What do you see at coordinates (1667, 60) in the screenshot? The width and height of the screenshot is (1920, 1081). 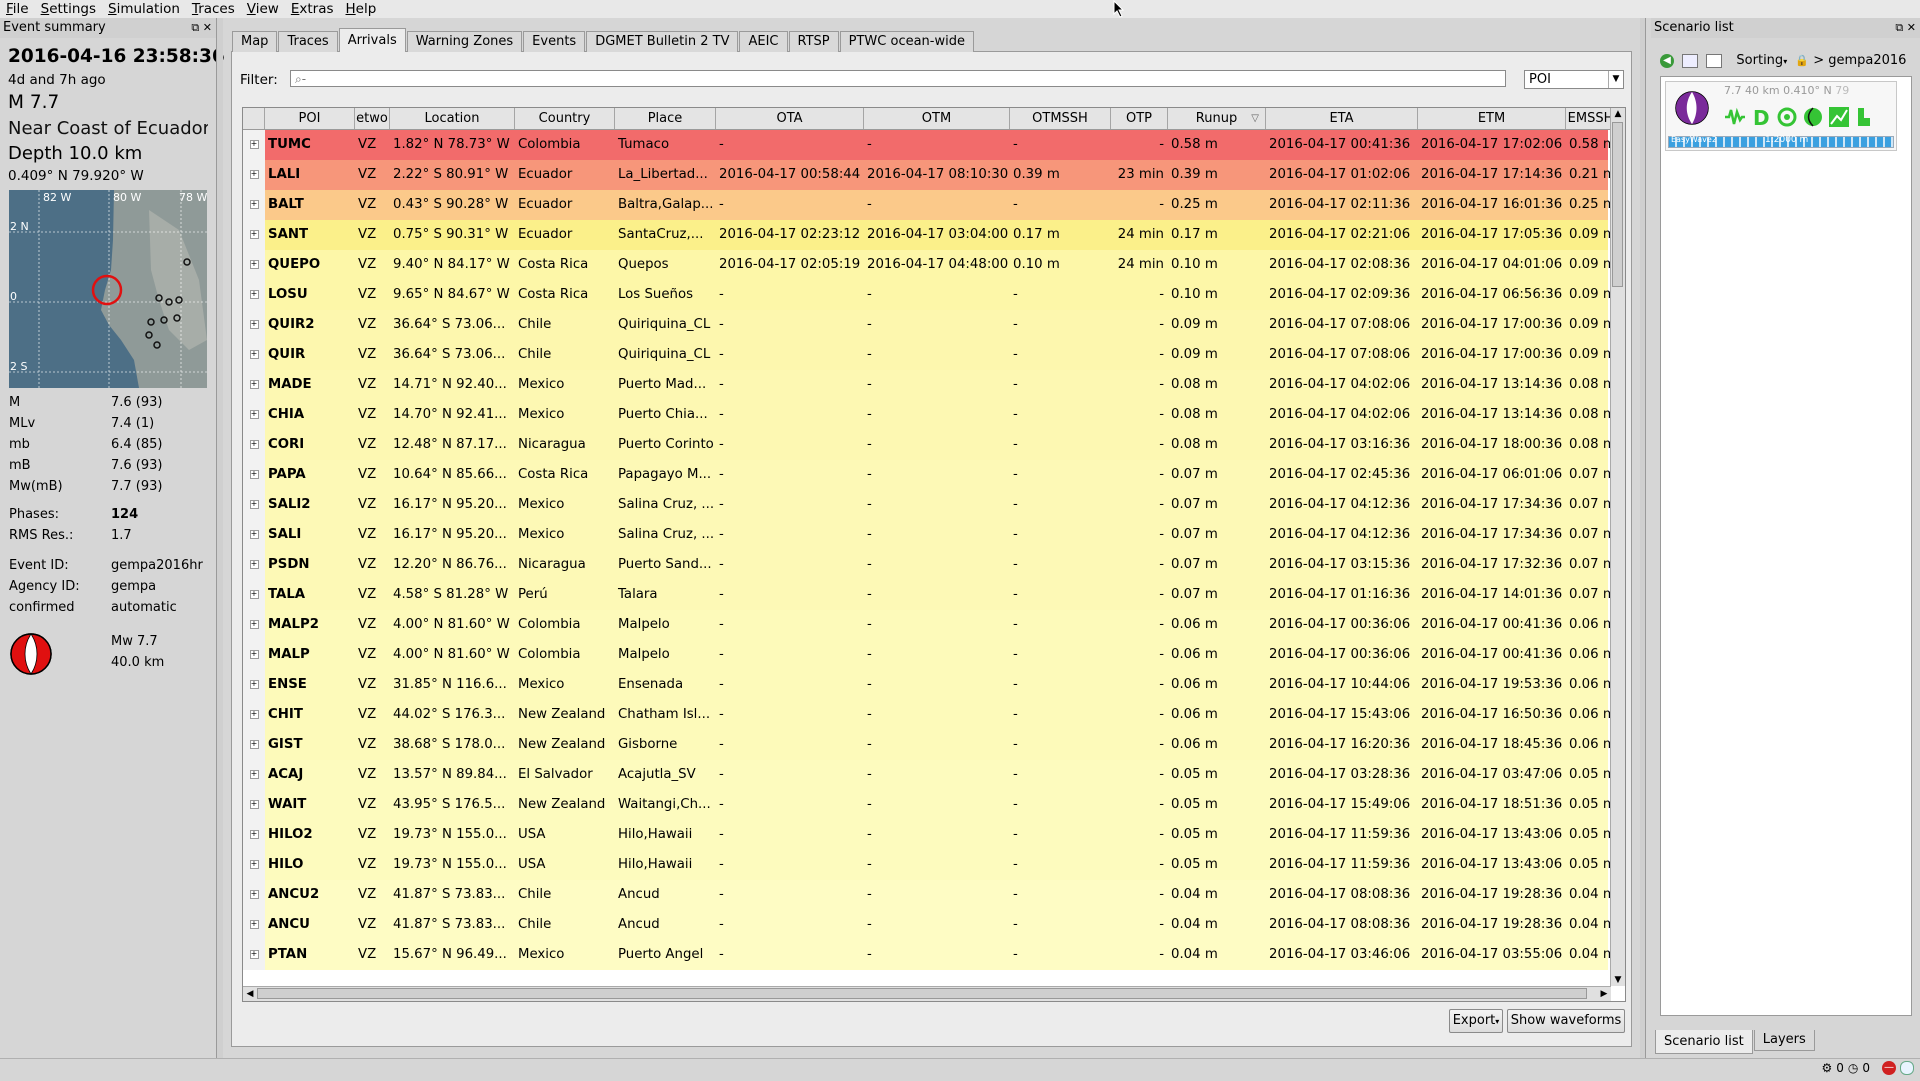 I see `back-icon: ◀` at bounding box center [1667, 60].